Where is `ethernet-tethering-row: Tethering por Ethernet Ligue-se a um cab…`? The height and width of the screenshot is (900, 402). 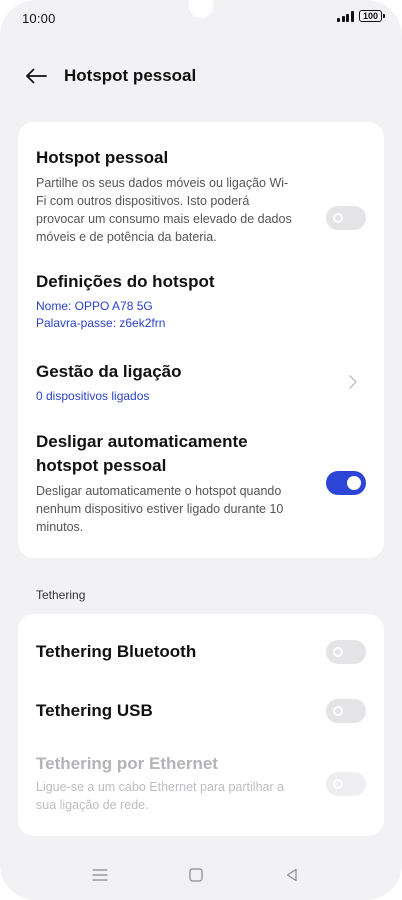 ethernet-tethering-row: Tethering por Ethernet Ligue-se a um cab… is located at coordinates (201, 783).